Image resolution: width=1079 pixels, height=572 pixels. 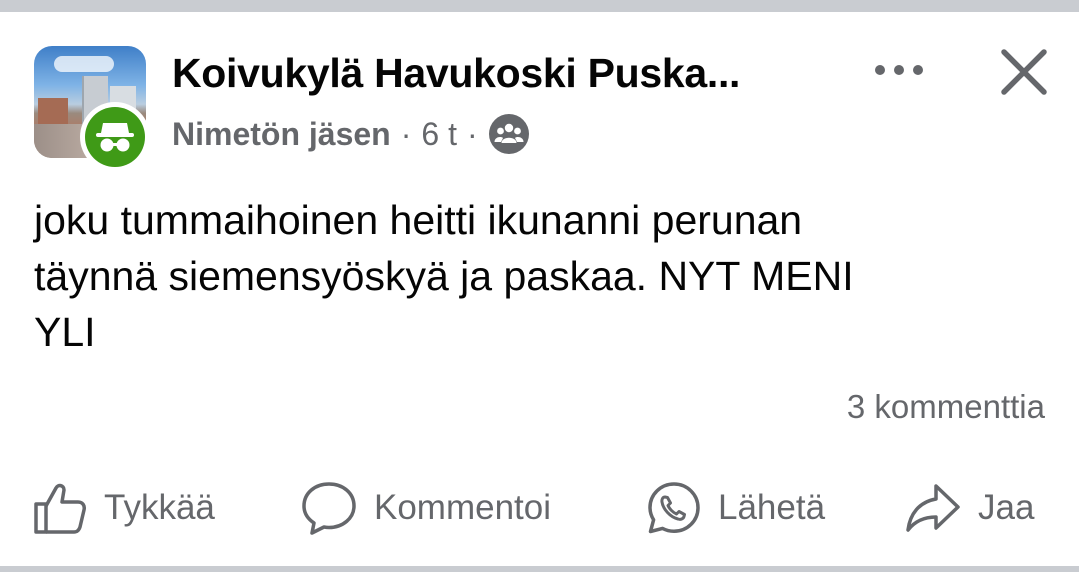 I want to click on comment-button: Kommentoi, so click(x=425, y=508).